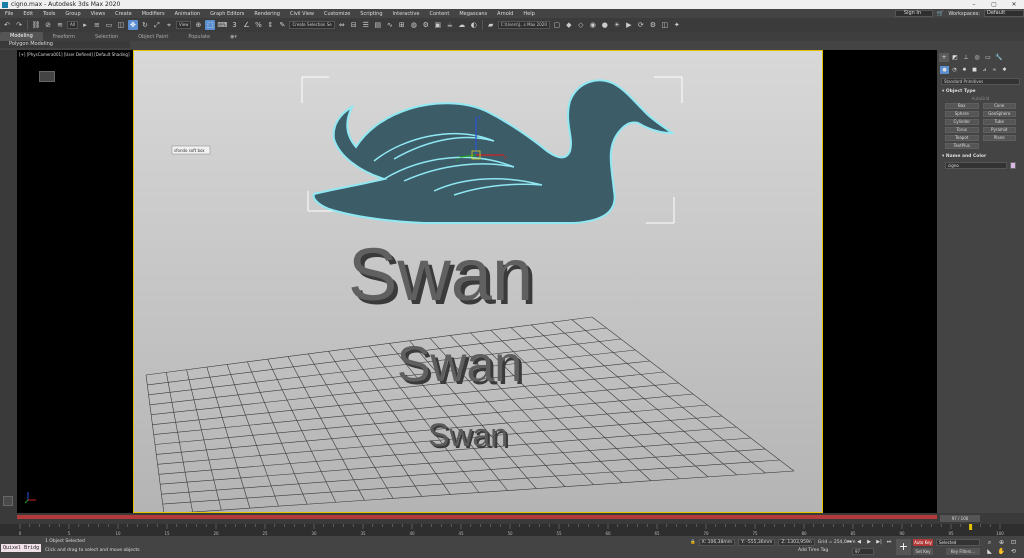 The image size is (1024, 558). I want to click on menu-scripting: Scripting, so click(371, 14).